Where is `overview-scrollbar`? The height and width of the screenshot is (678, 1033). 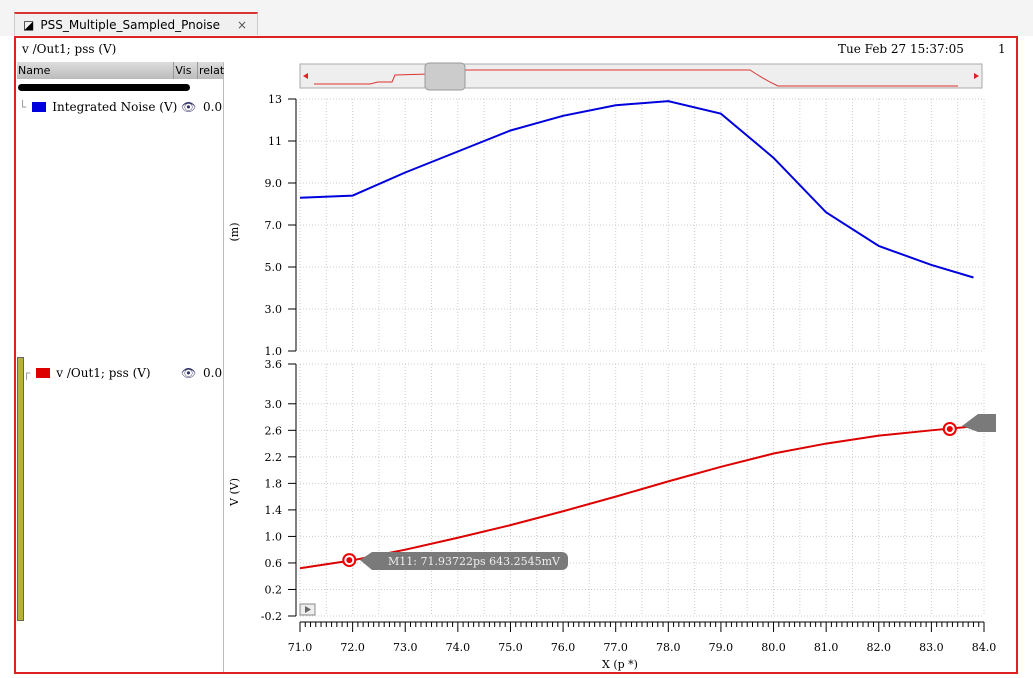
overview-scrollbar is located at coordinates (641, 76).